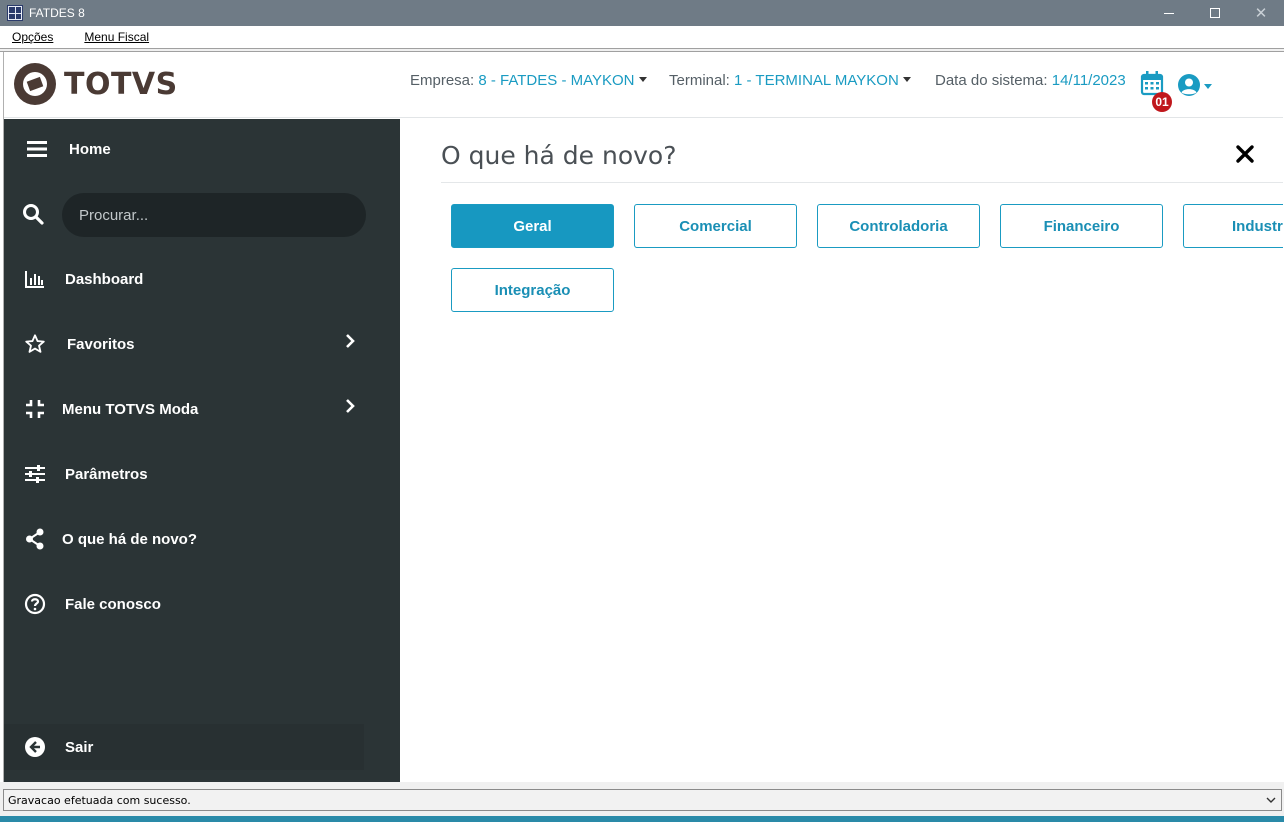 The image size is (1284, 822). I want to click on sidebar-item-favoritos: Favoritos, so click(202, 344).